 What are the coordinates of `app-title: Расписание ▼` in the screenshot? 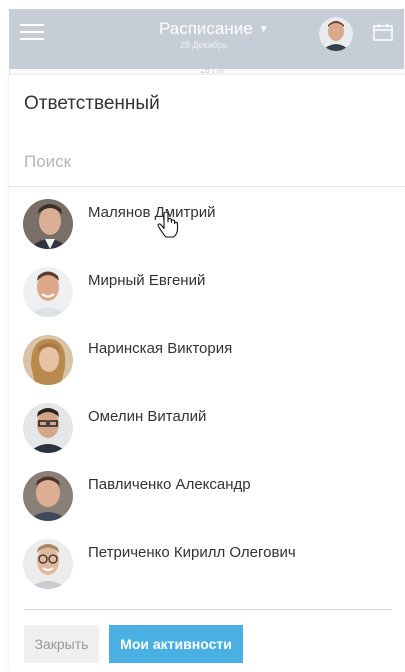 It's located at (214, 29).